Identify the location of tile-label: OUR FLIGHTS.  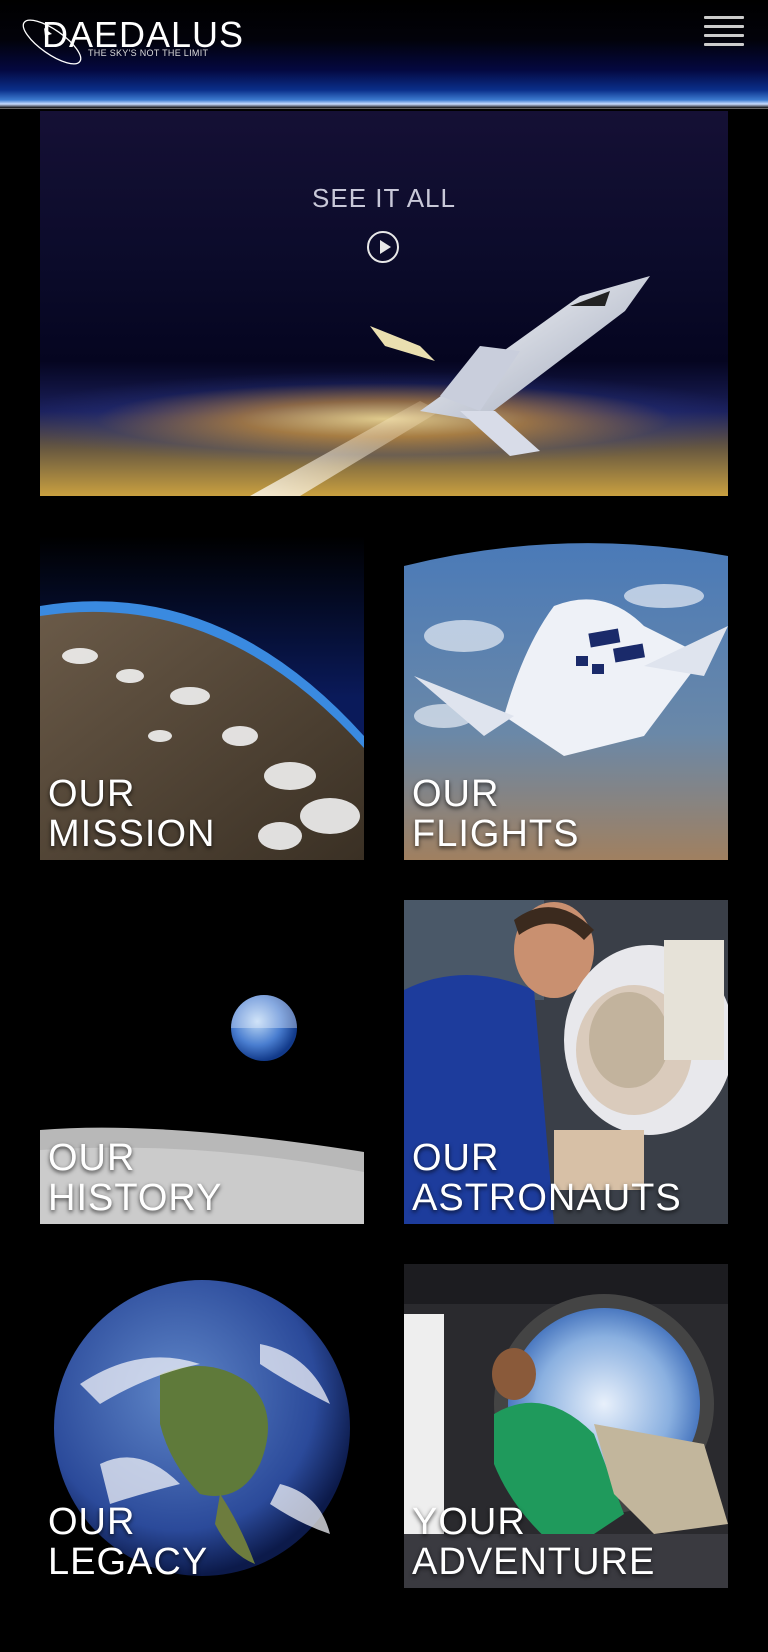
(496, 814).